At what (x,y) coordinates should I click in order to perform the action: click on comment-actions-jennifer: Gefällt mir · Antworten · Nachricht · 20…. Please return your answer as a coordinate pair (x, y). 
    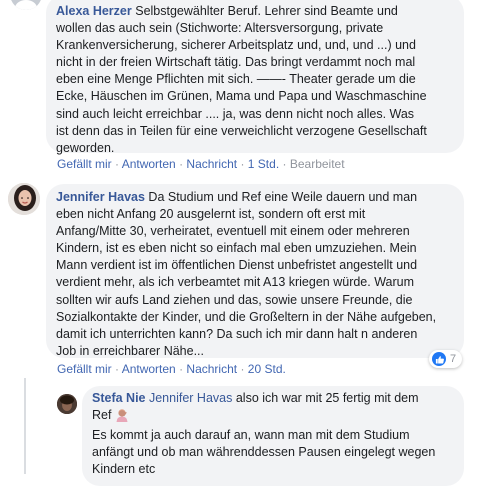
    Looking at the image, I should click on (171, 369).